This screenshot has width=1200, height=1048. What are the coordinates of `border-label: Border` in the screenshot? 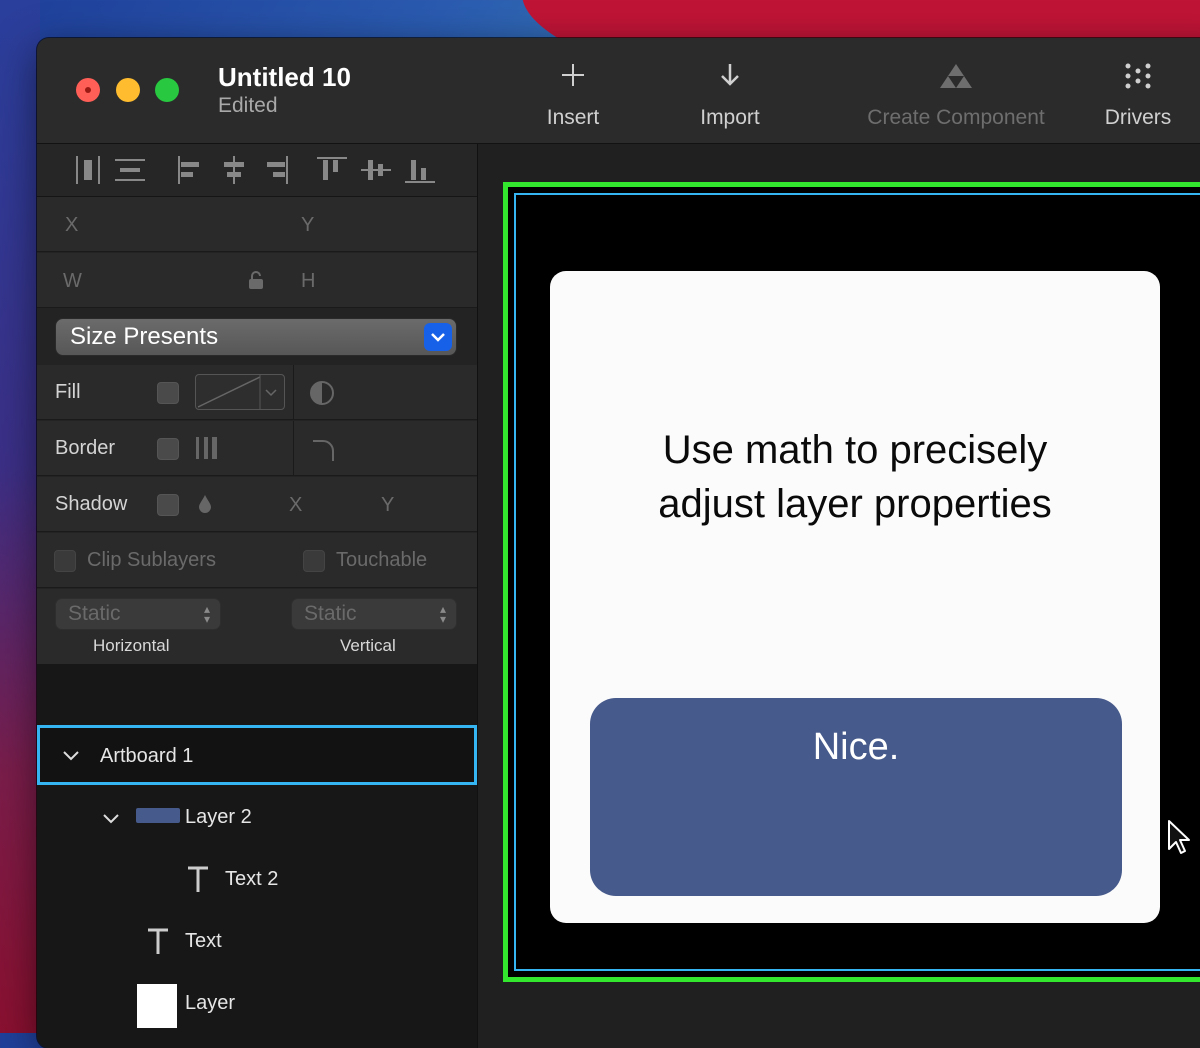 It's located at (85, 448).